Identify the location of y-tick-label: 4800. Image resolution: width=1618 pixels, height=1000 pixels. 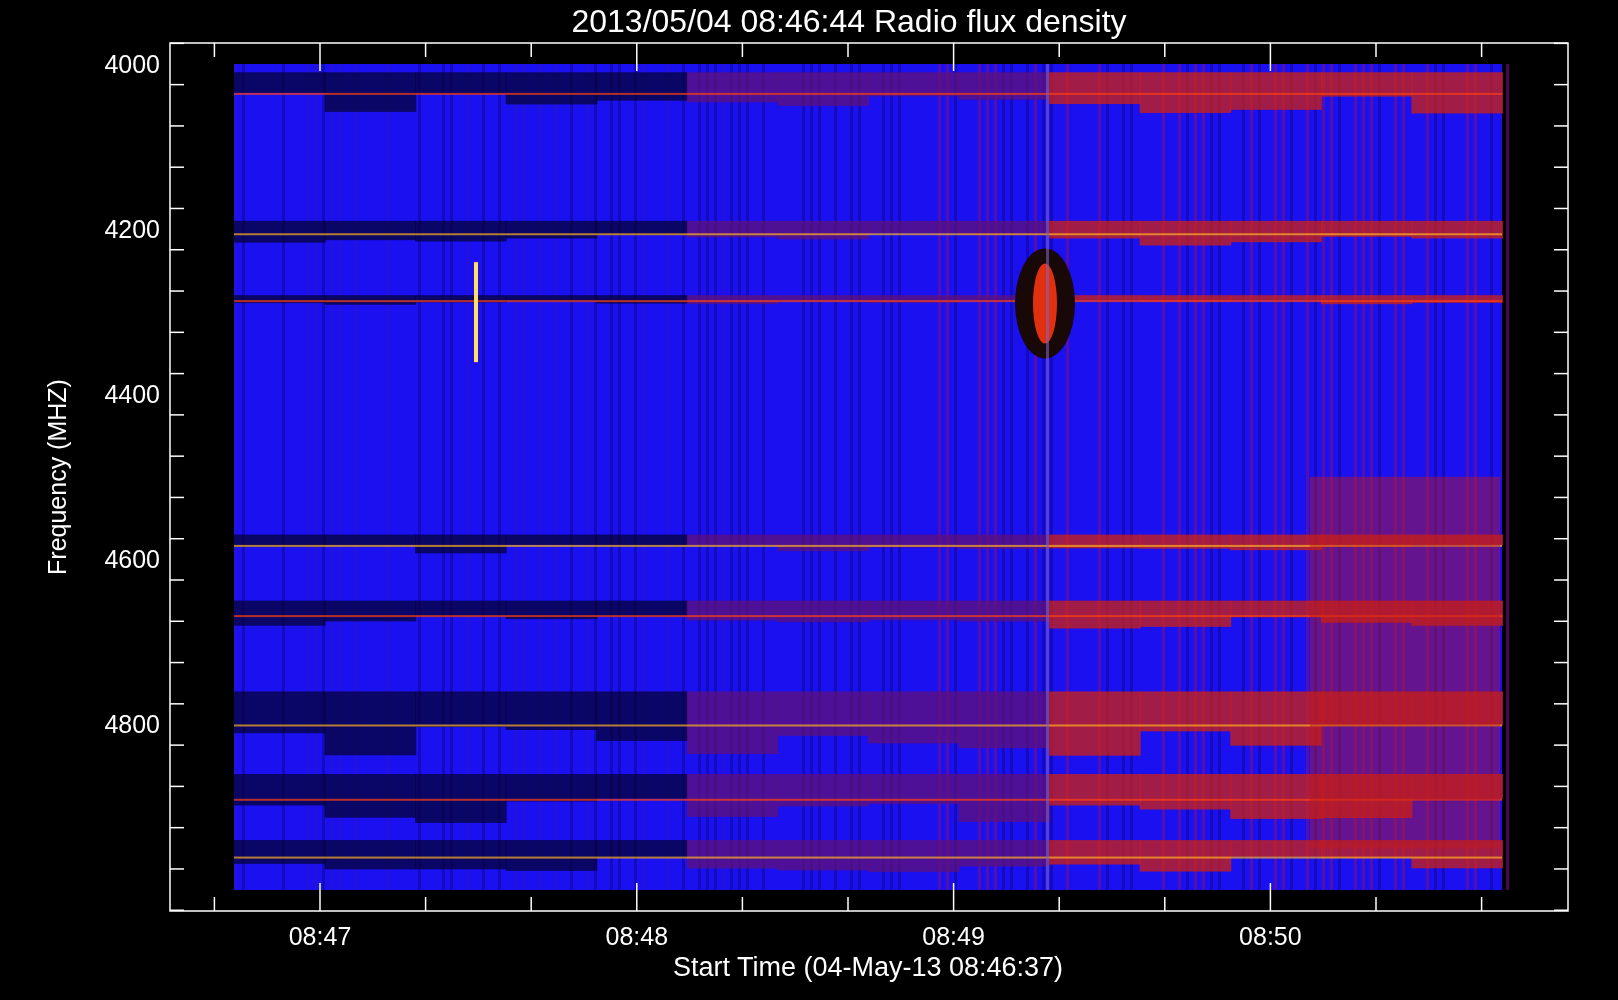
(132, 724).